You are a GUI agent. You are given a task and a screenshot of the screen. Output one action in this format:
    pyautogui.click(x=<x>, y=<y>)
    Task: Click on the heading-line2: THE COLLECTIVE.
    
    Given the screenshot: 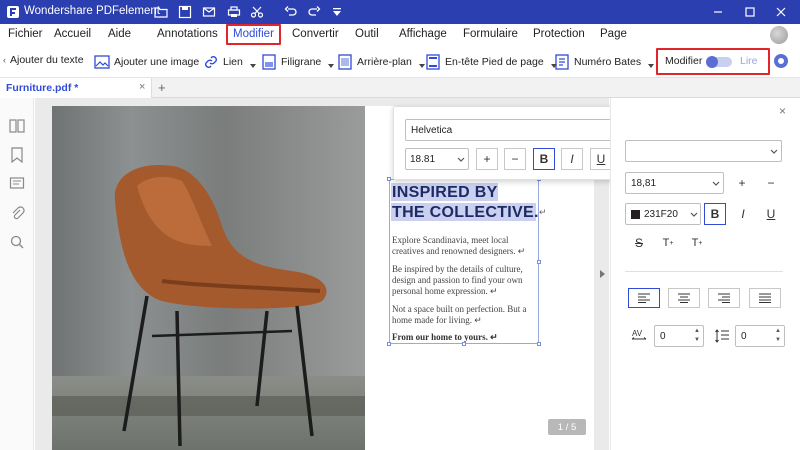 What is the action you would take?
    pyautogui.click(x=465, y=213)
    